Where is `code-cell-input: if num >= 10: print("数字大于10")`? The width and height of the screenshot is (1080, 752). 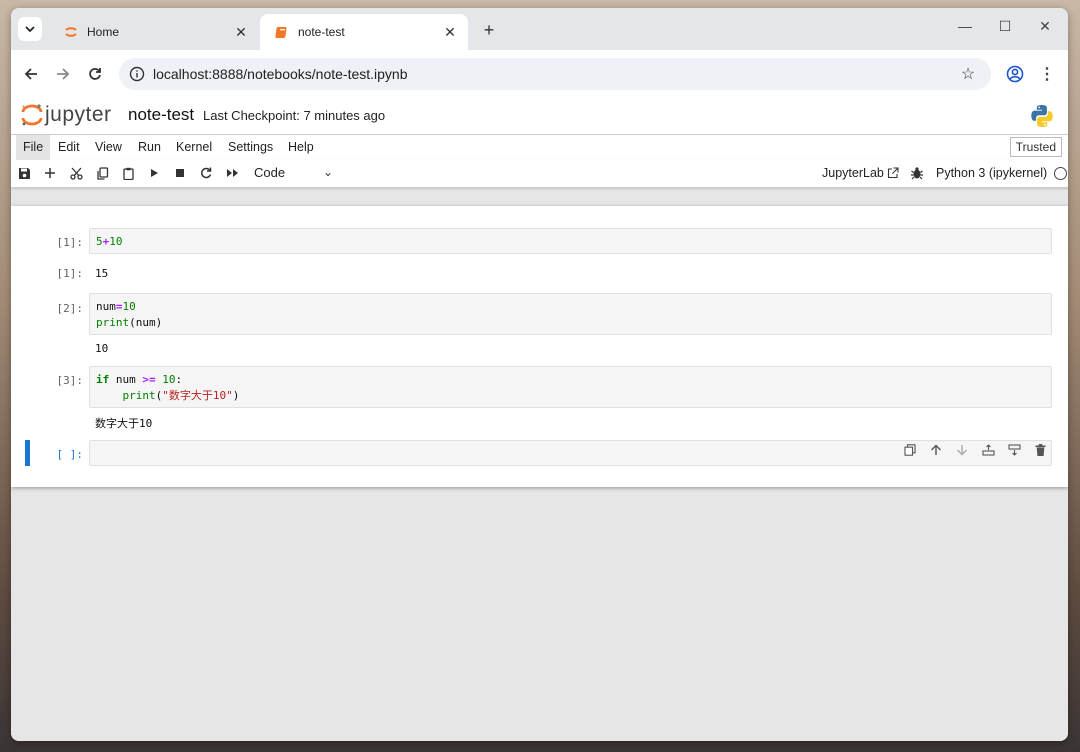 code-cell-input: if num >= 10: print("数字大于10") is located at coordinates (570, 387).